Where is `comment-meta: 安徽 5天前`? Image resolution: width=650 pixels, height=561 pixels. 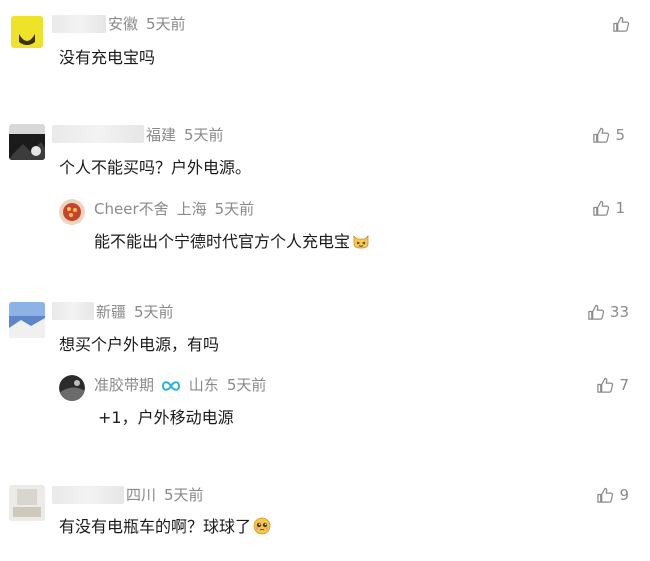 comment-meta: 安徽 5天前 is located at coordinates (147, 24).